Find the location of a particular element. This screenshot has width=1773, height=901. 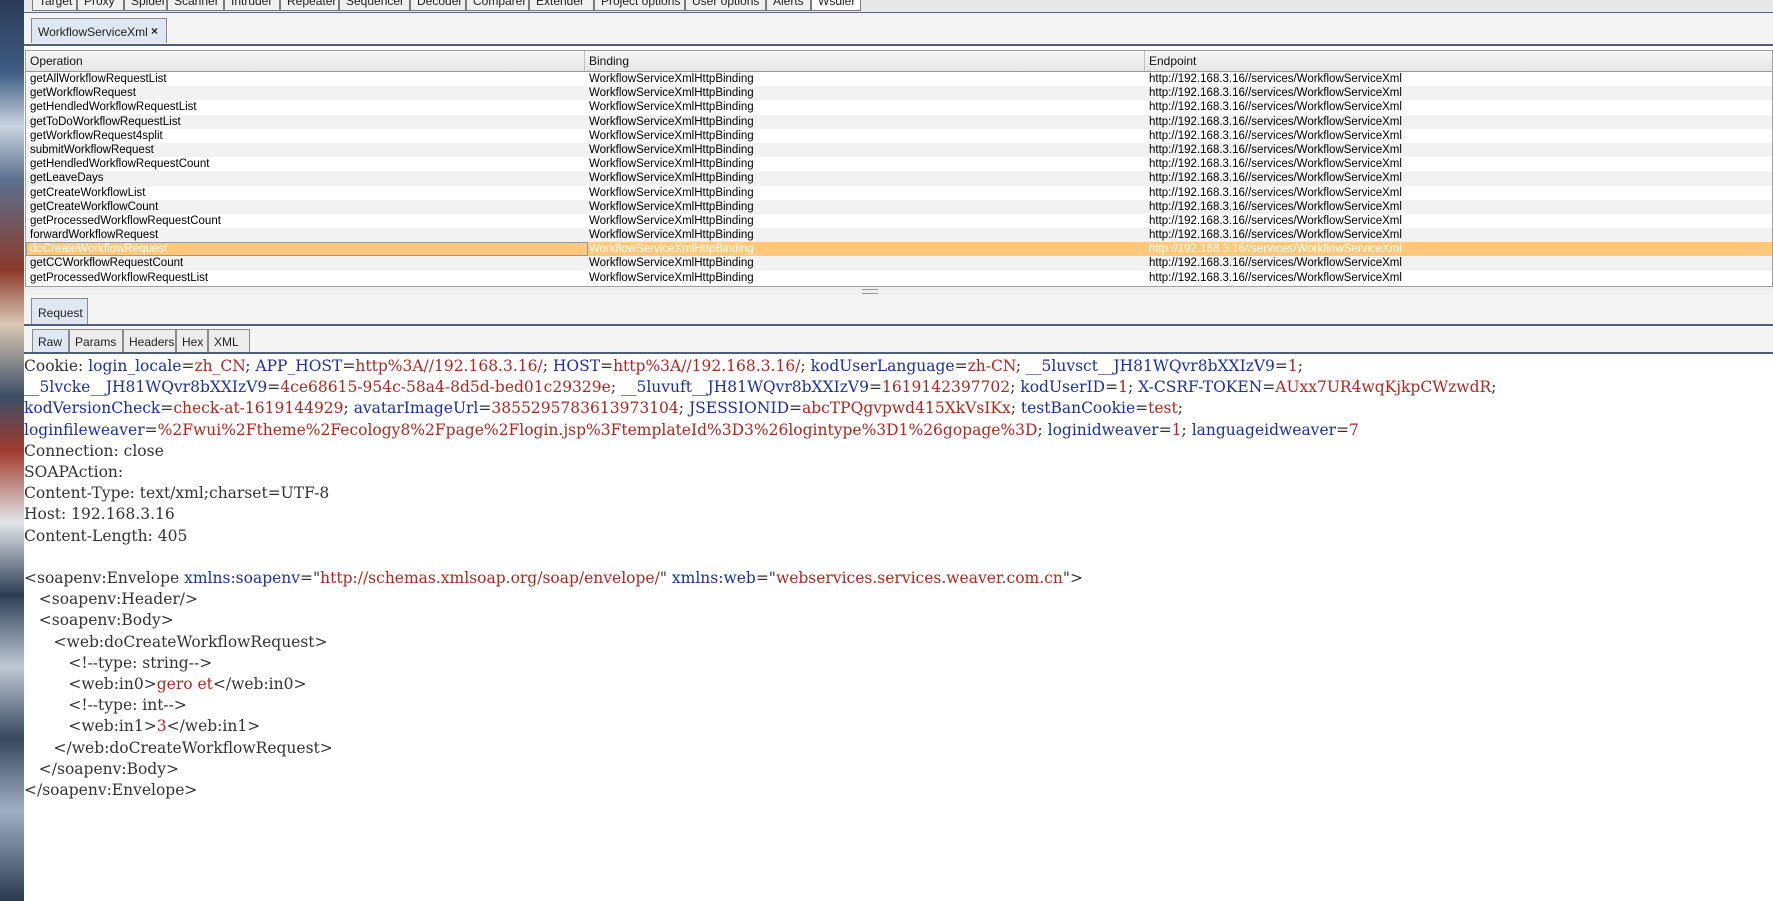

view-tab-headers: Headers is located at coordinates (149, 340).